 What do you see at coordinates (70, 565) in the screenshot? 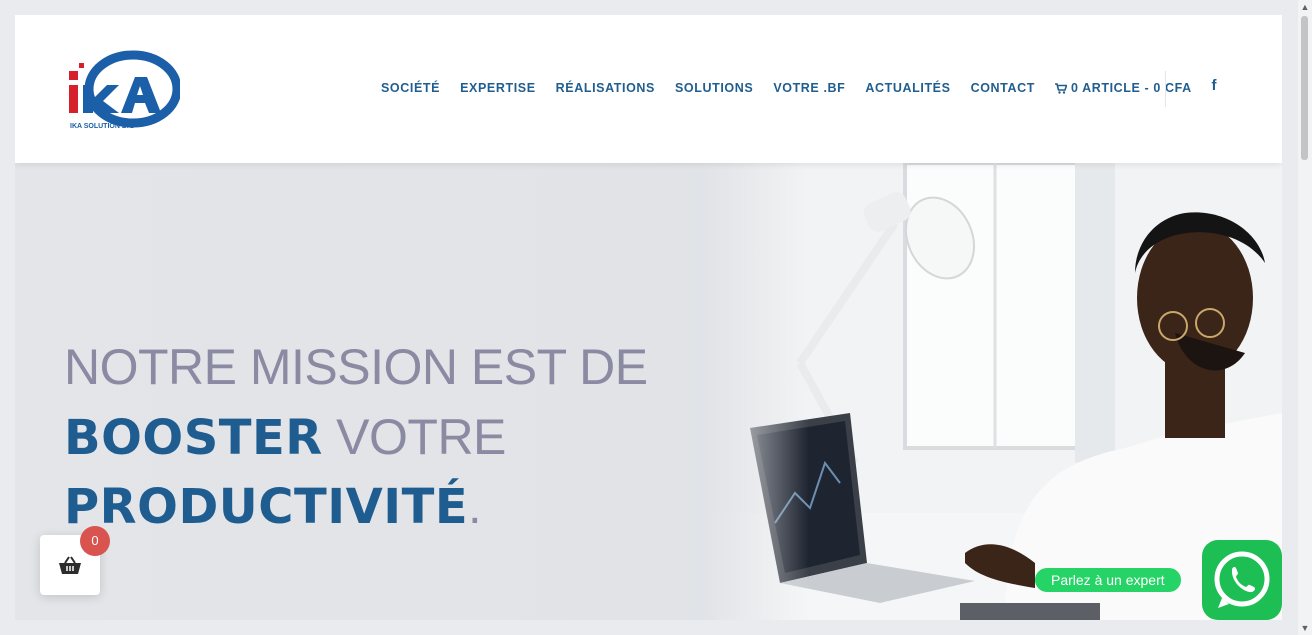
I see `basket-icon` at bounding box center [70, 565].